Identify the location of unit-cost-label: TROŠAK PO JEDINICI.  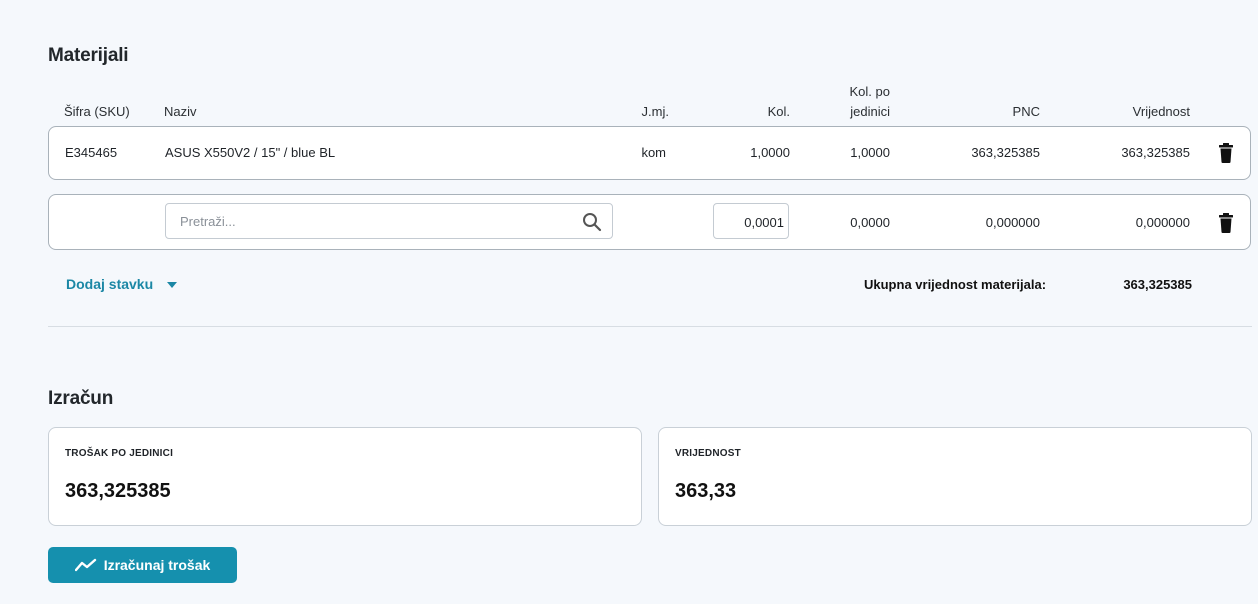
(119, 453).